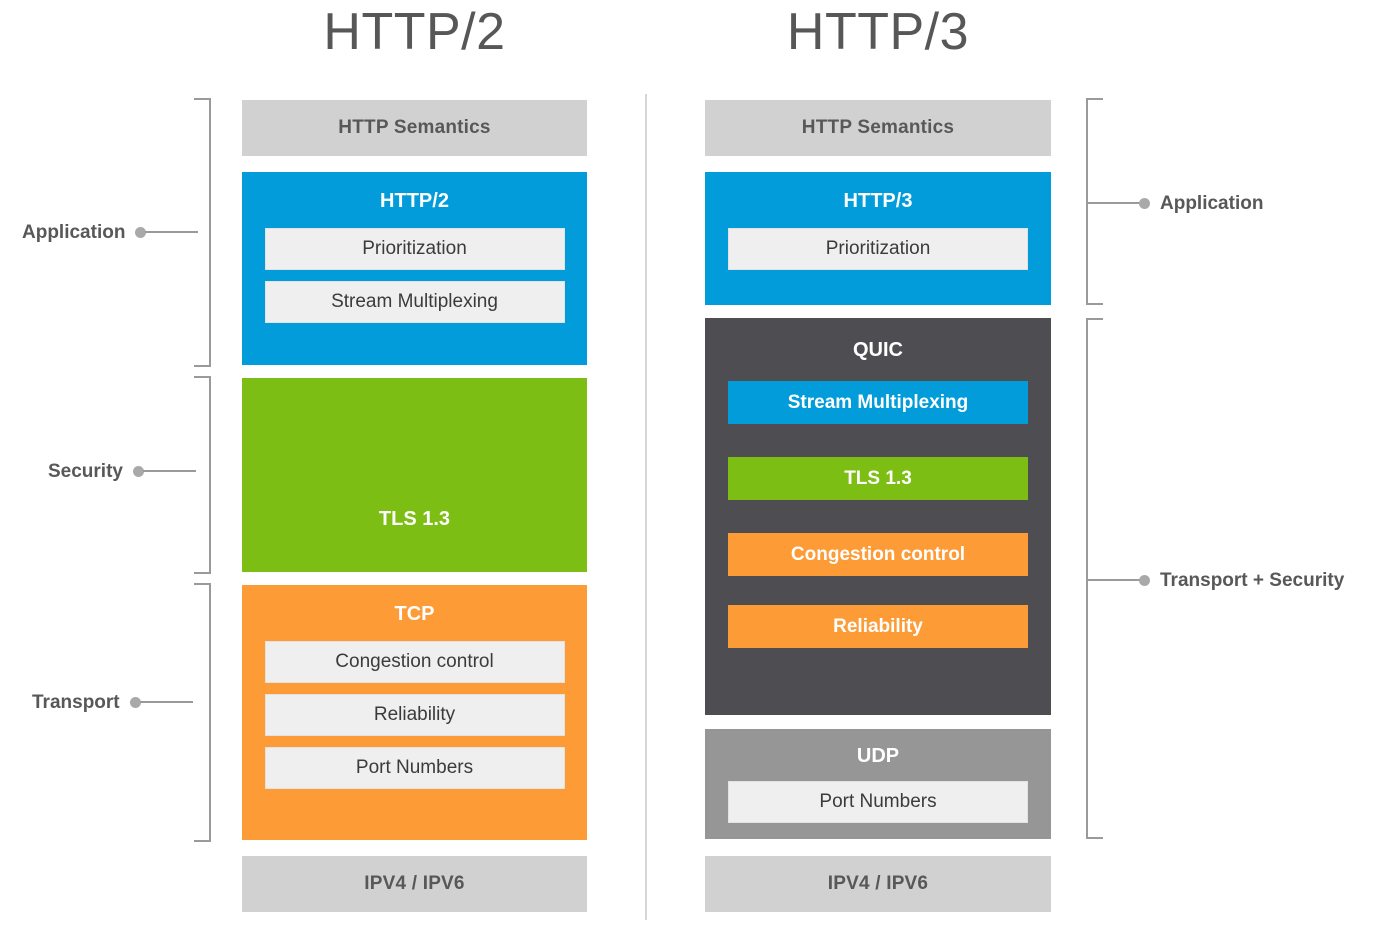  I want to click on callout-right-application-label: Application, so click(1212, 203).